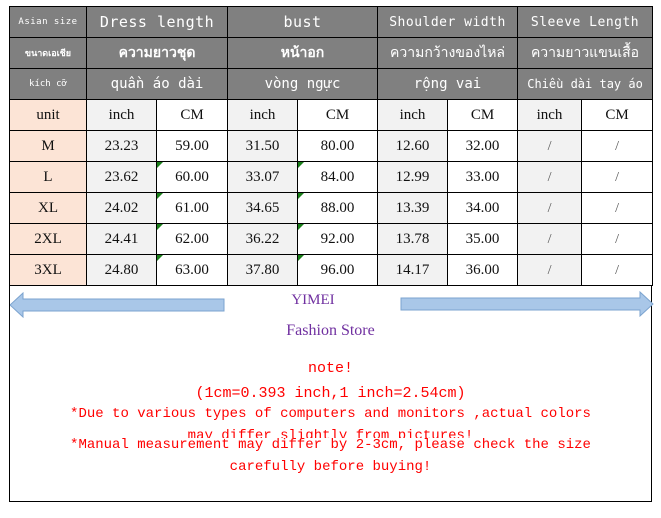 This screenshot has width=661, height=518. I want to click on cell-text: 37.80, so click(262, 269).